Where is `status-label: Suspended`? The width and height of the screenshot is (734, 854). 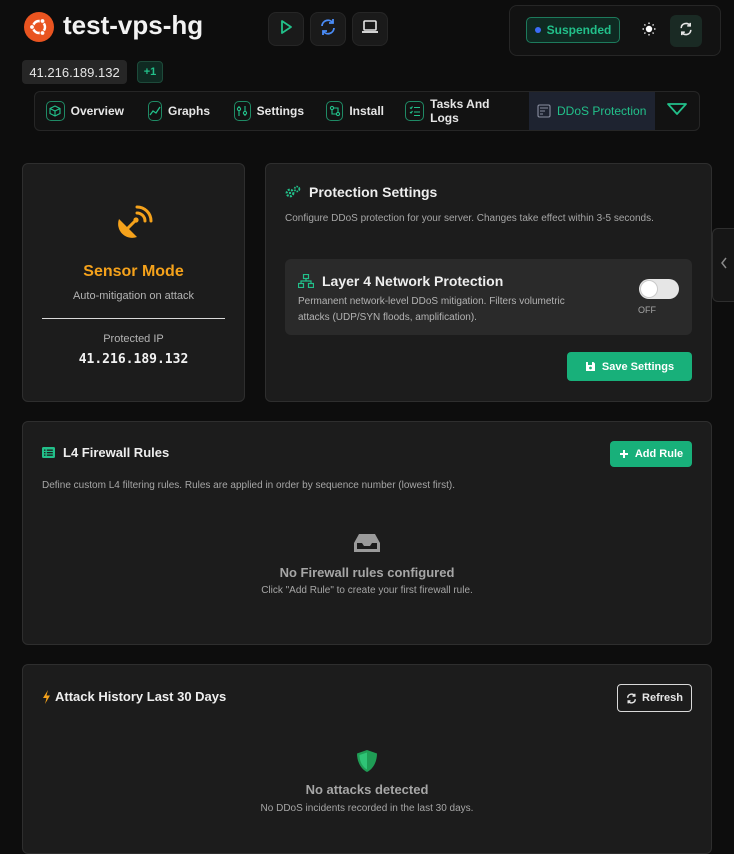 status-label: Suspended is located at coordinates (579, 30).